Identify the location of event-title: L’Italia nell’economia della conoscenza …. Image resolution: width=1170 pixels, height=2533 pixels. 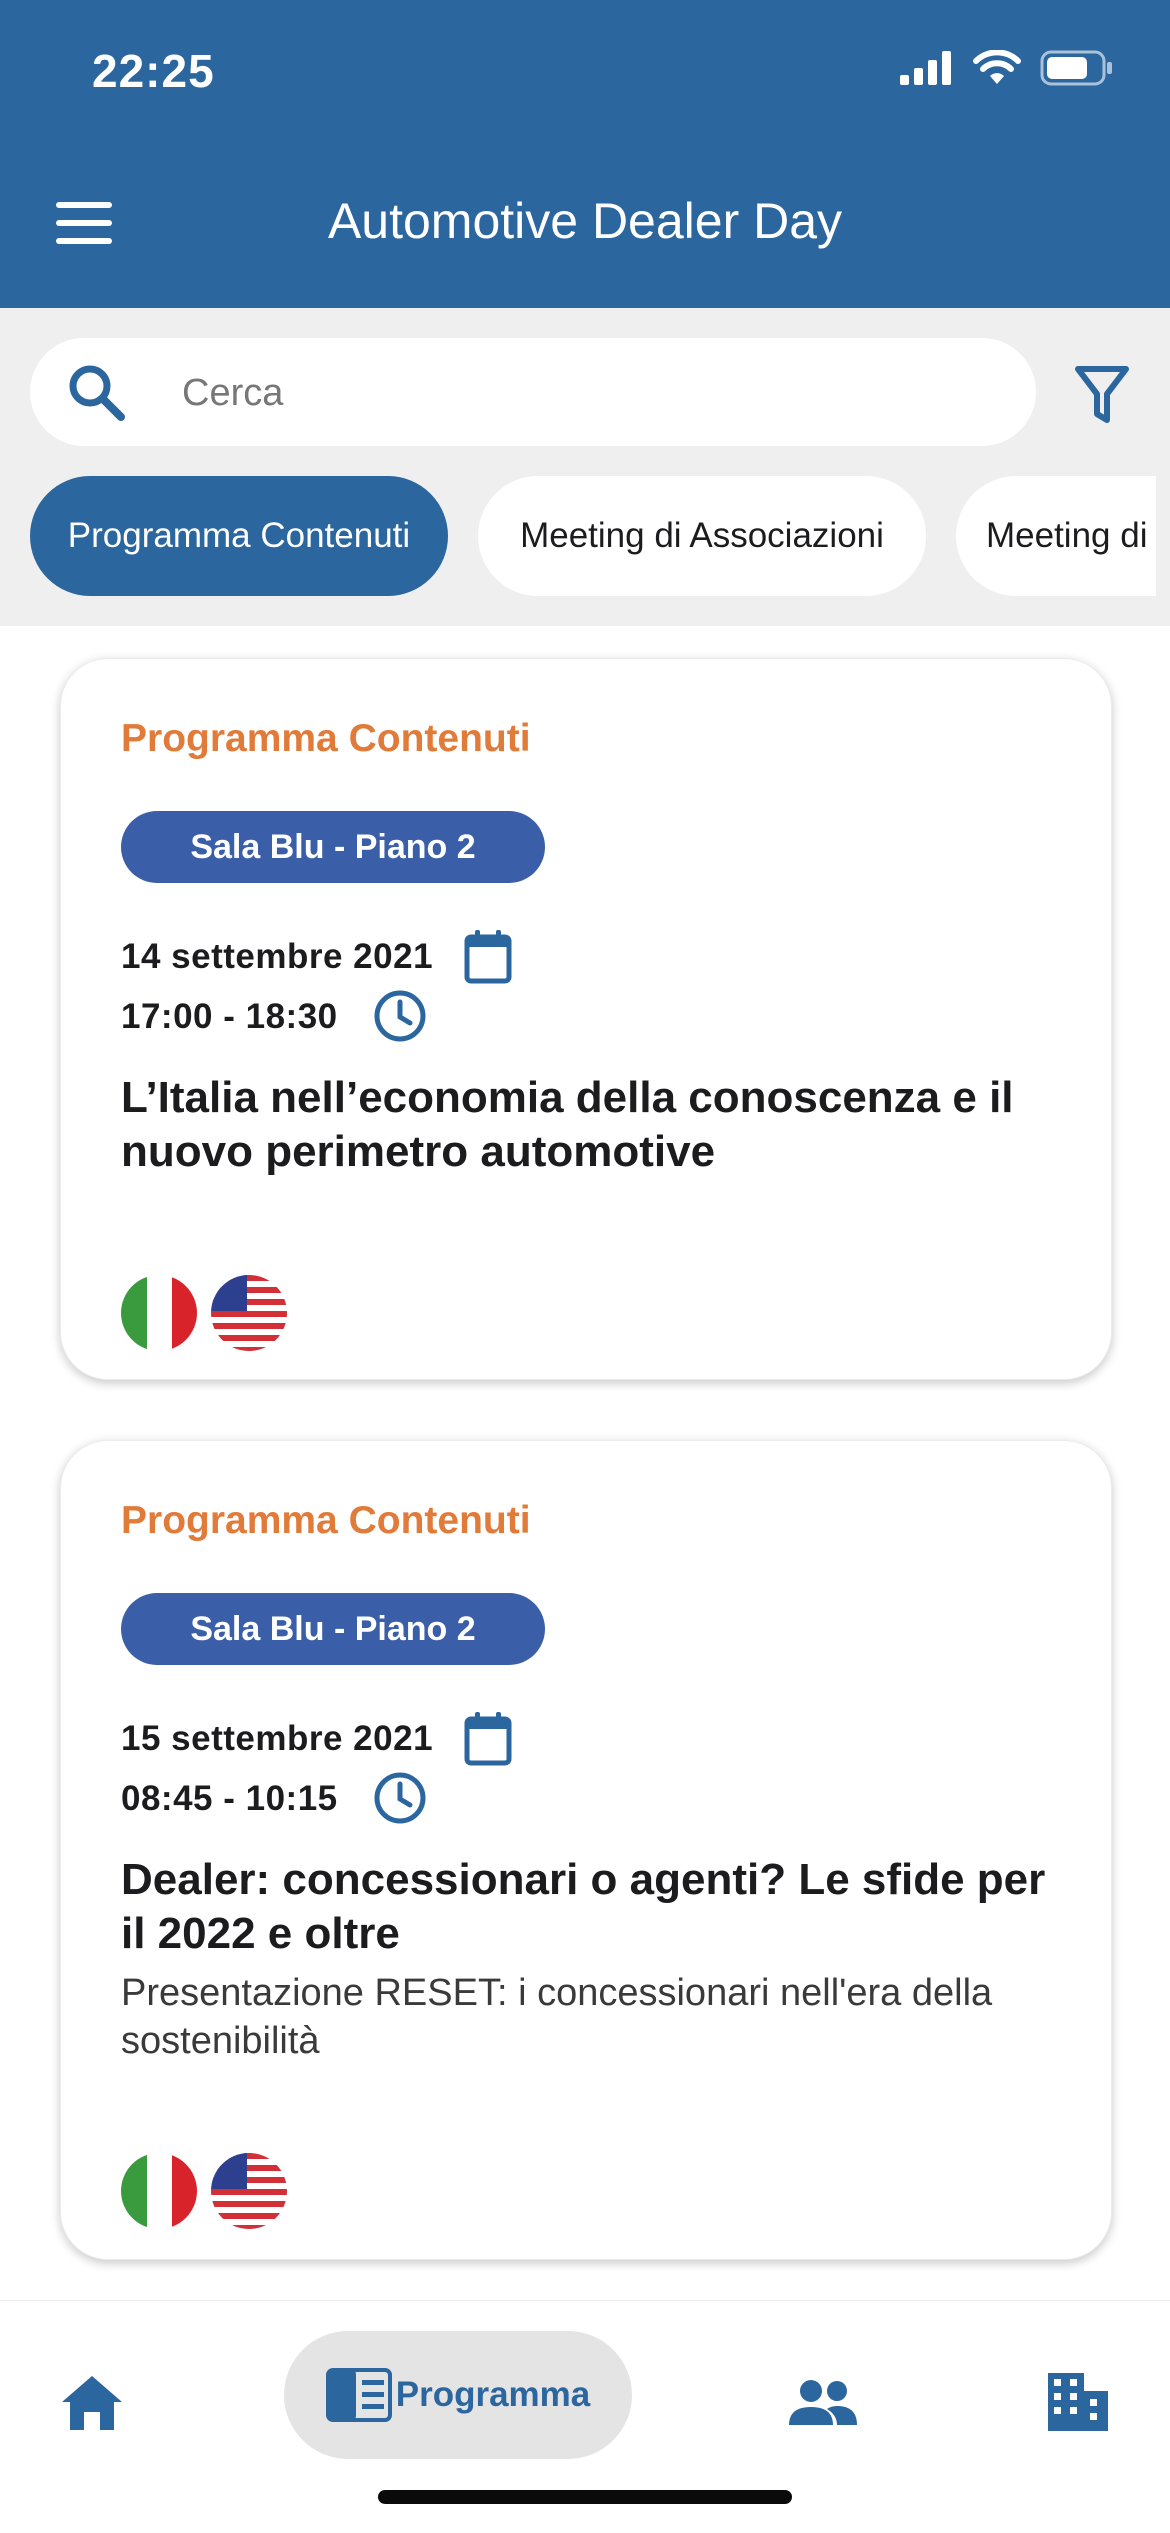
(567, 1124).